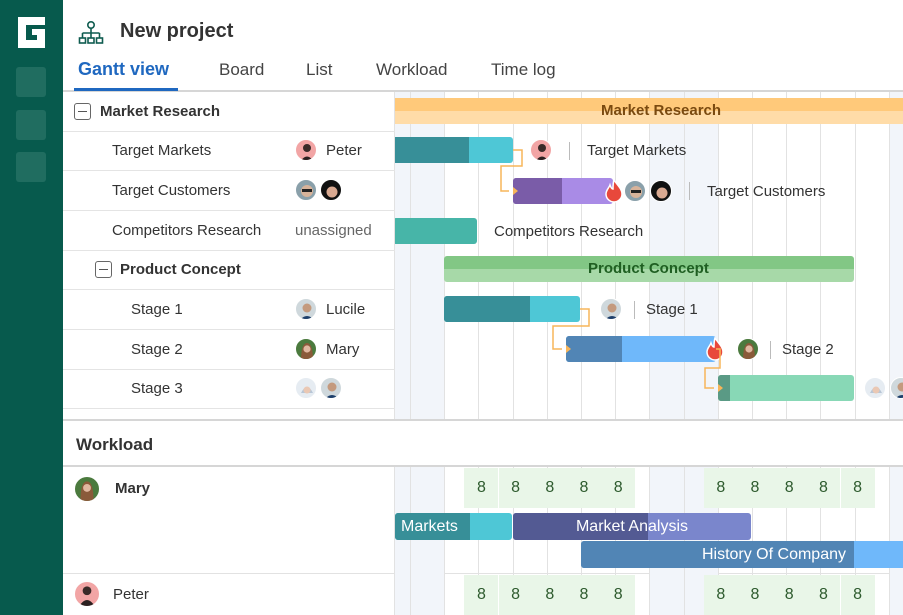  What do you see at coordinates (766, 191) in the screenshot?
I see `bar-label: Target Customers` at bounding box center [766, 191].